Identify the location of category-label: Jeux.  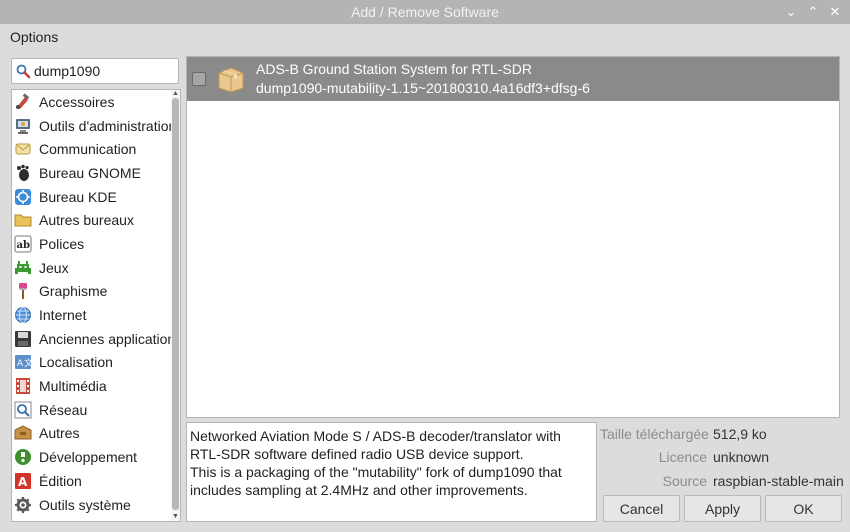
(54, 267).